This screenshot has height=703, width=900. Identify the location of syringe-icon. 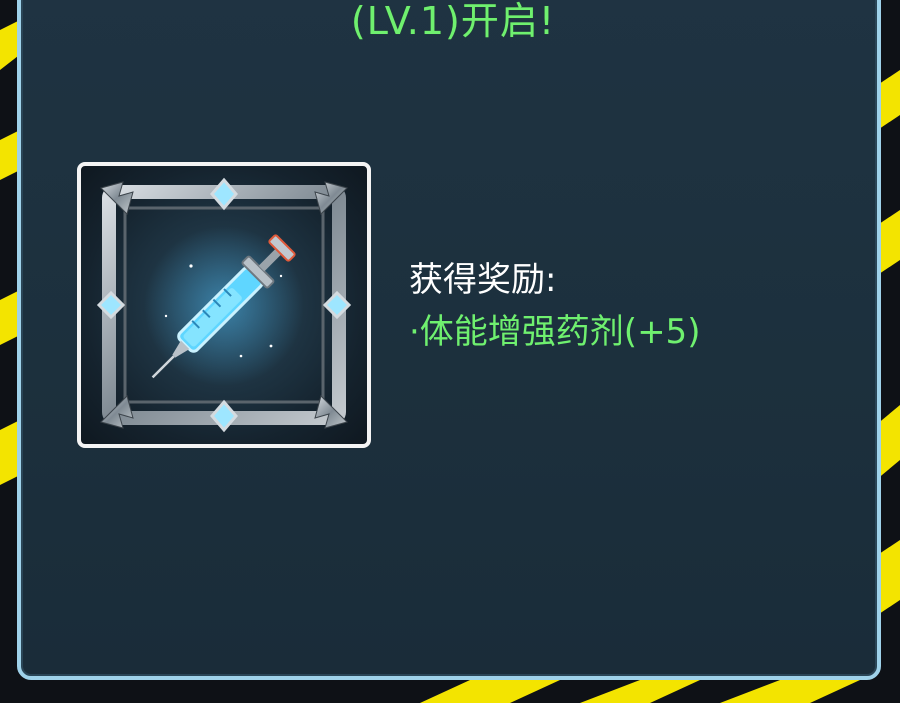
(224, 305).